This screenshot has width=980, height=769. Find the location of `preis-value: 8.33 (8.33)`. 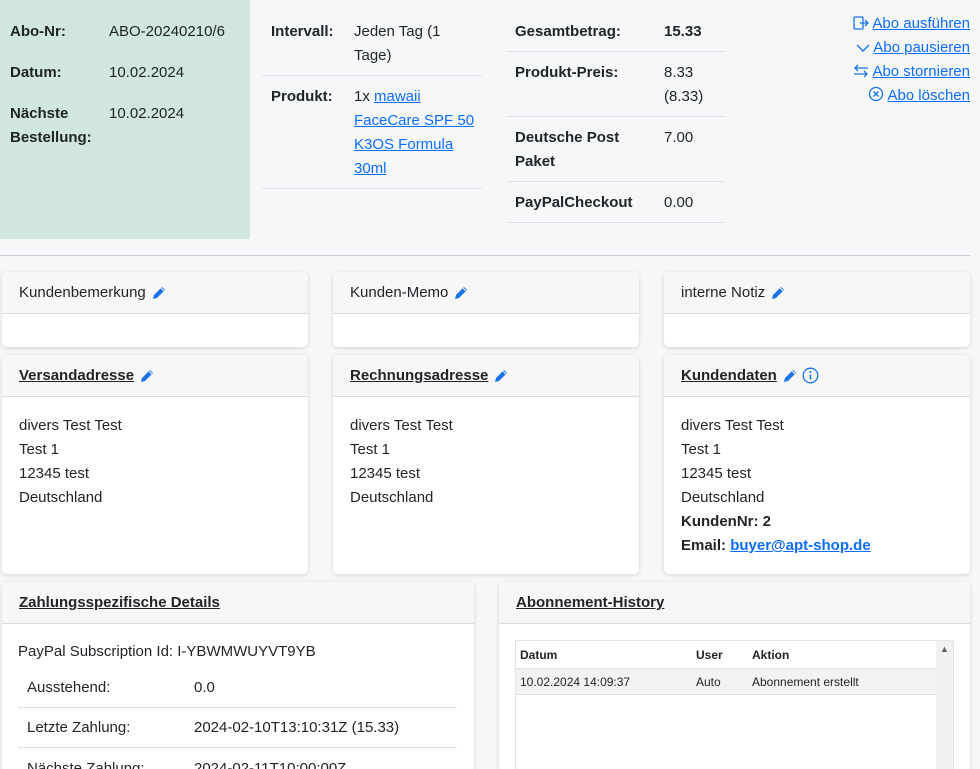

preis-value: 8.33 (8.33) is located at coordinates (683, 85).